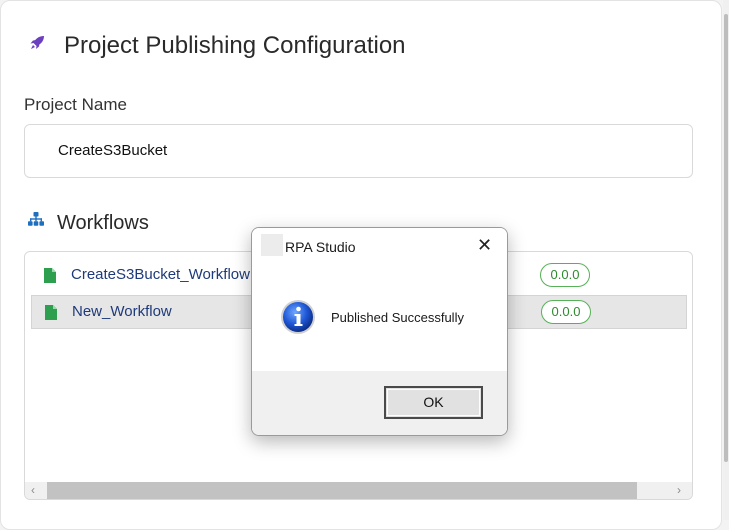  I want to click on dialog-content: Published Successfully, so click(379, 318).